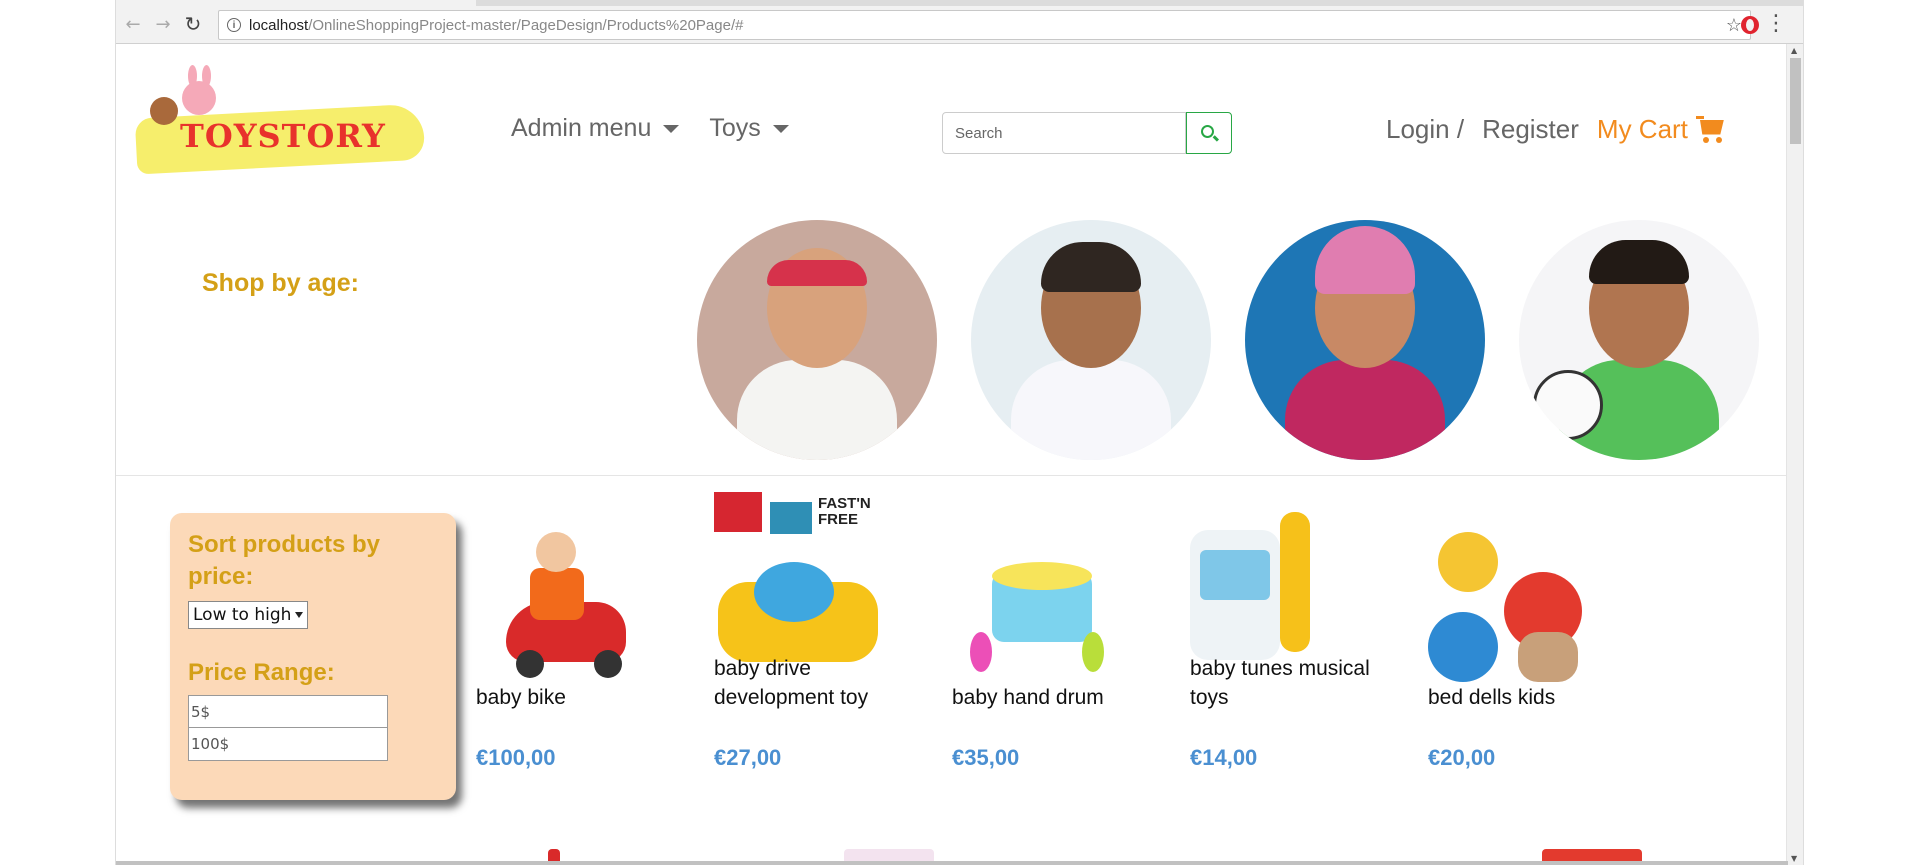 The image size is (1920, 865). I want to click on search-icon, so click(1207, 131).